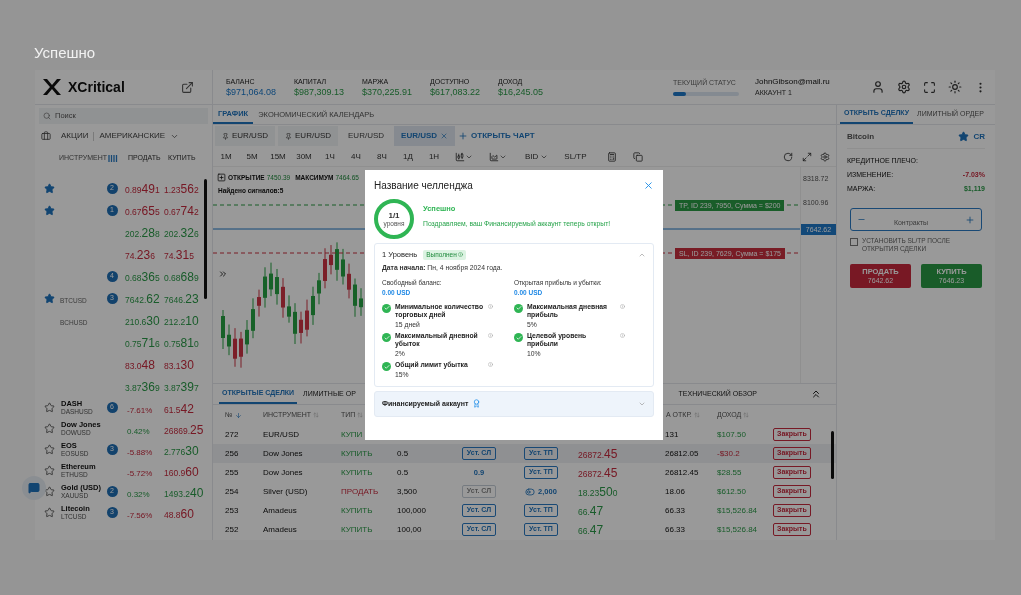 This screenshot has width=1021, height=595. What do you see at coordinates (96, 87) in the screenshot?
I see `brand-name: XCritical` at bounding box center [96, 87].